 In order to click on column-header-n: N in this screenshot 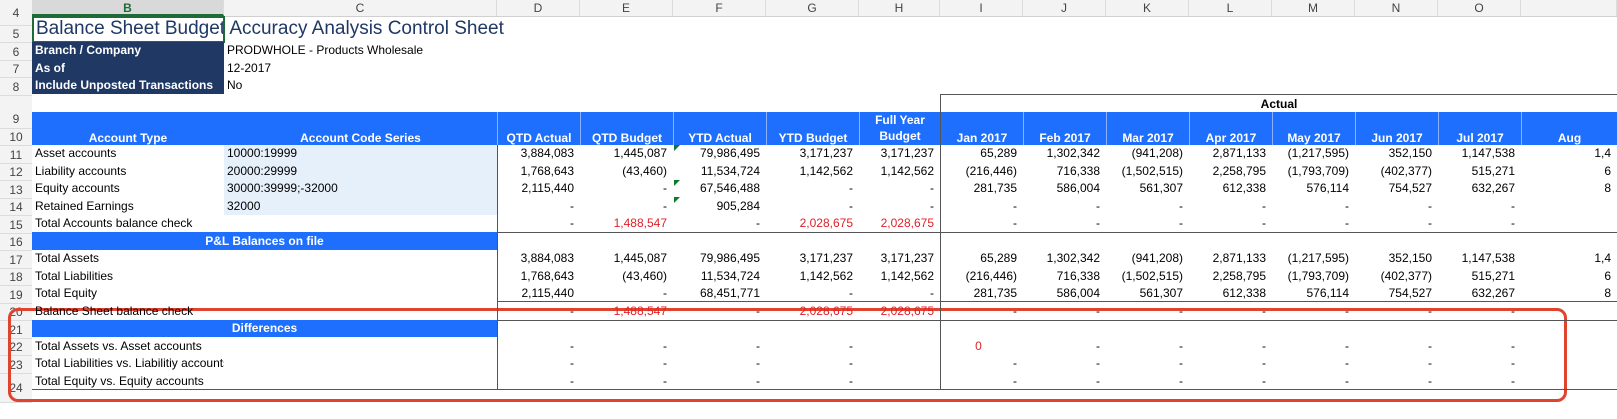, I will do `click(1396, 8)`.